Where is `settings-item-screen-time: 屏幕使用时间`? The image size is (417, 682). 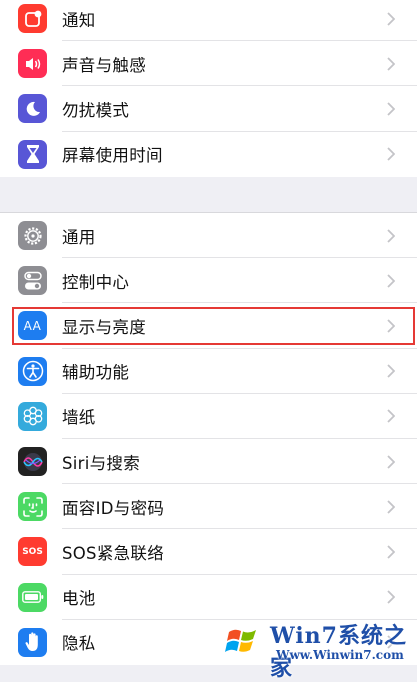
settings-item-screen-time: 屏幕使用时间 is located at coordinates (208, 154).